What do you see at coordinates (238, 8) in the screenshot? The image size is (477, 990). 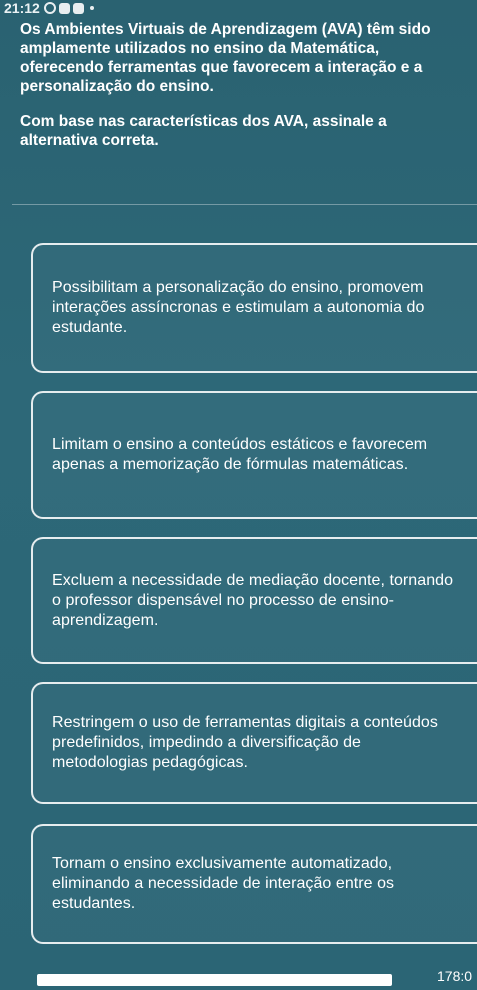 I see `status-bar: 21:12` at bounding box center [238, 8].